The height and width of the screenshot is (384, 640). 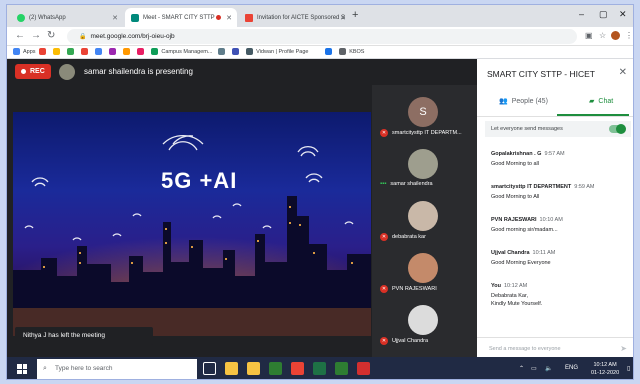 What do you see at coordinates (515, 286) in the screenshot?
I see `chat-time: 10:12 AM` at bounding box center [515, 286].